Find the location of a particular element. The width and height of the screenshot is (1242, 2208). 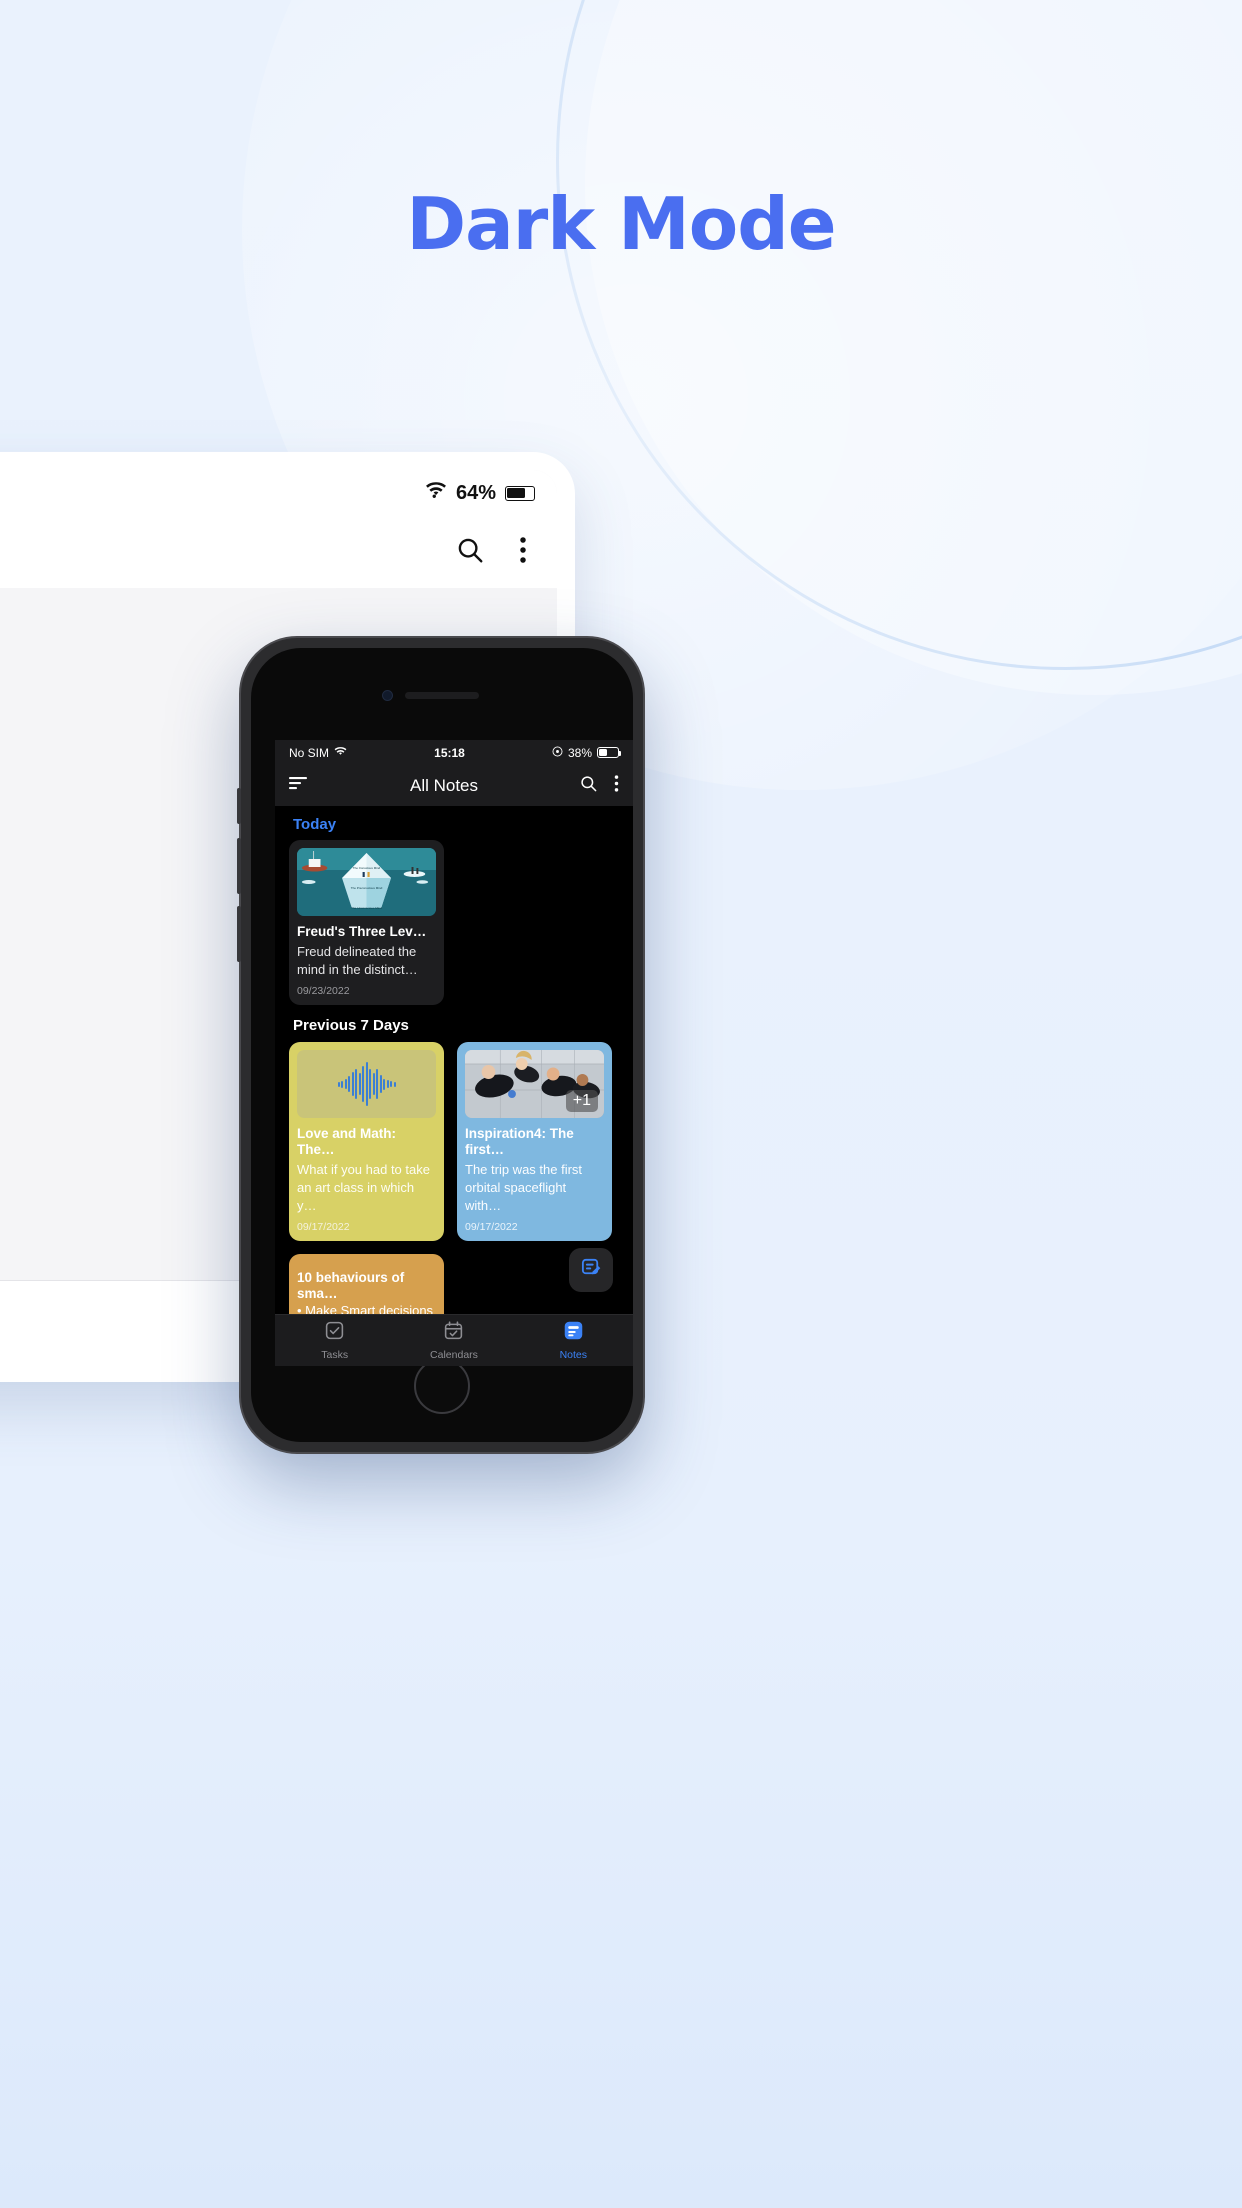

tab-label: Calendars is located at coordinates (454, 1355).